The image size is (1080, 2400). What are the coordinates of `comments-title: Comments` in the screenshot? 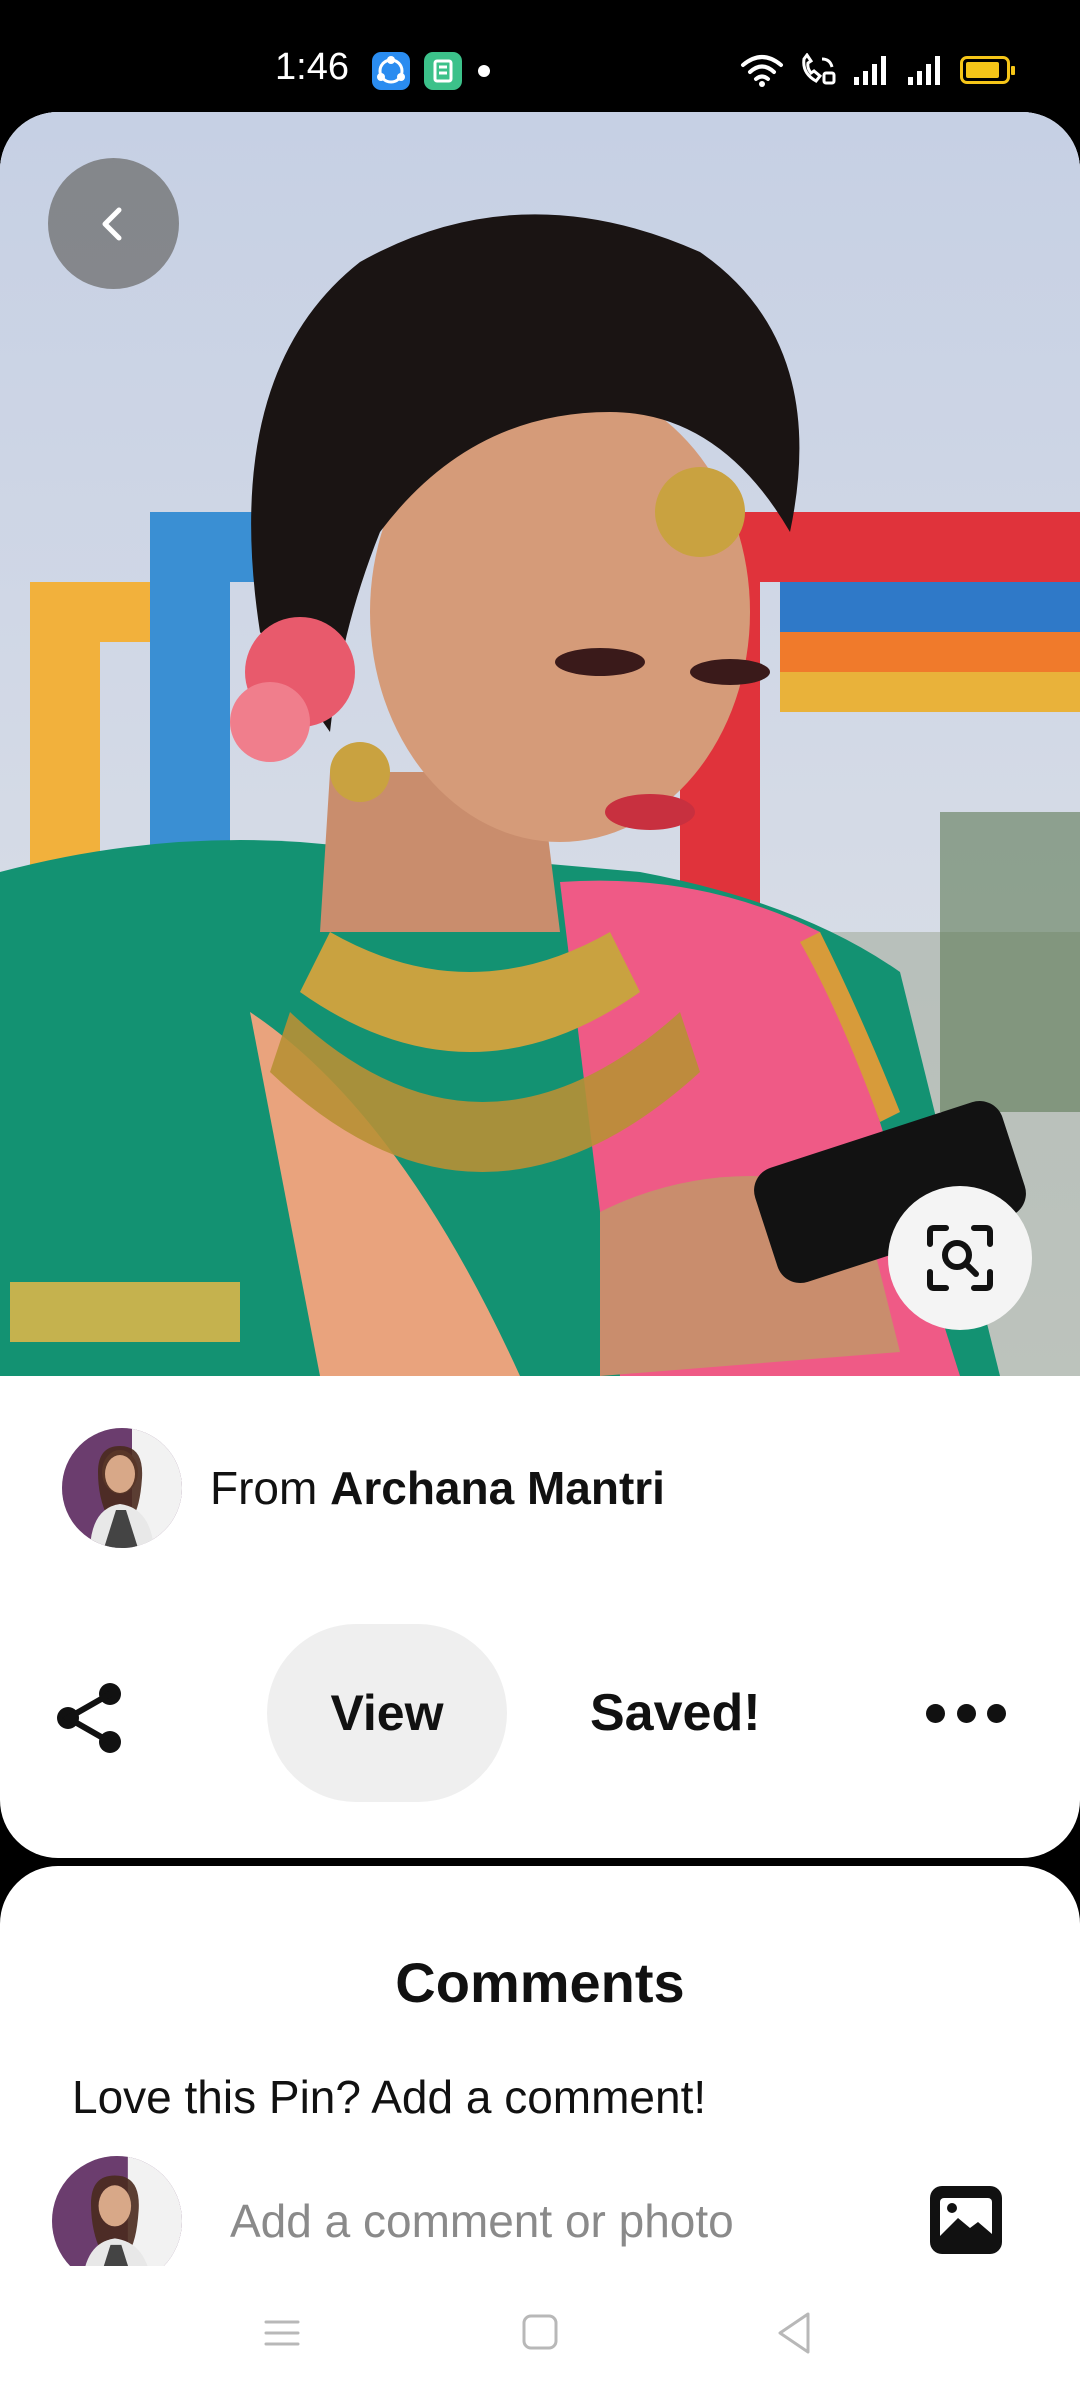 It's located at (540, 1982).